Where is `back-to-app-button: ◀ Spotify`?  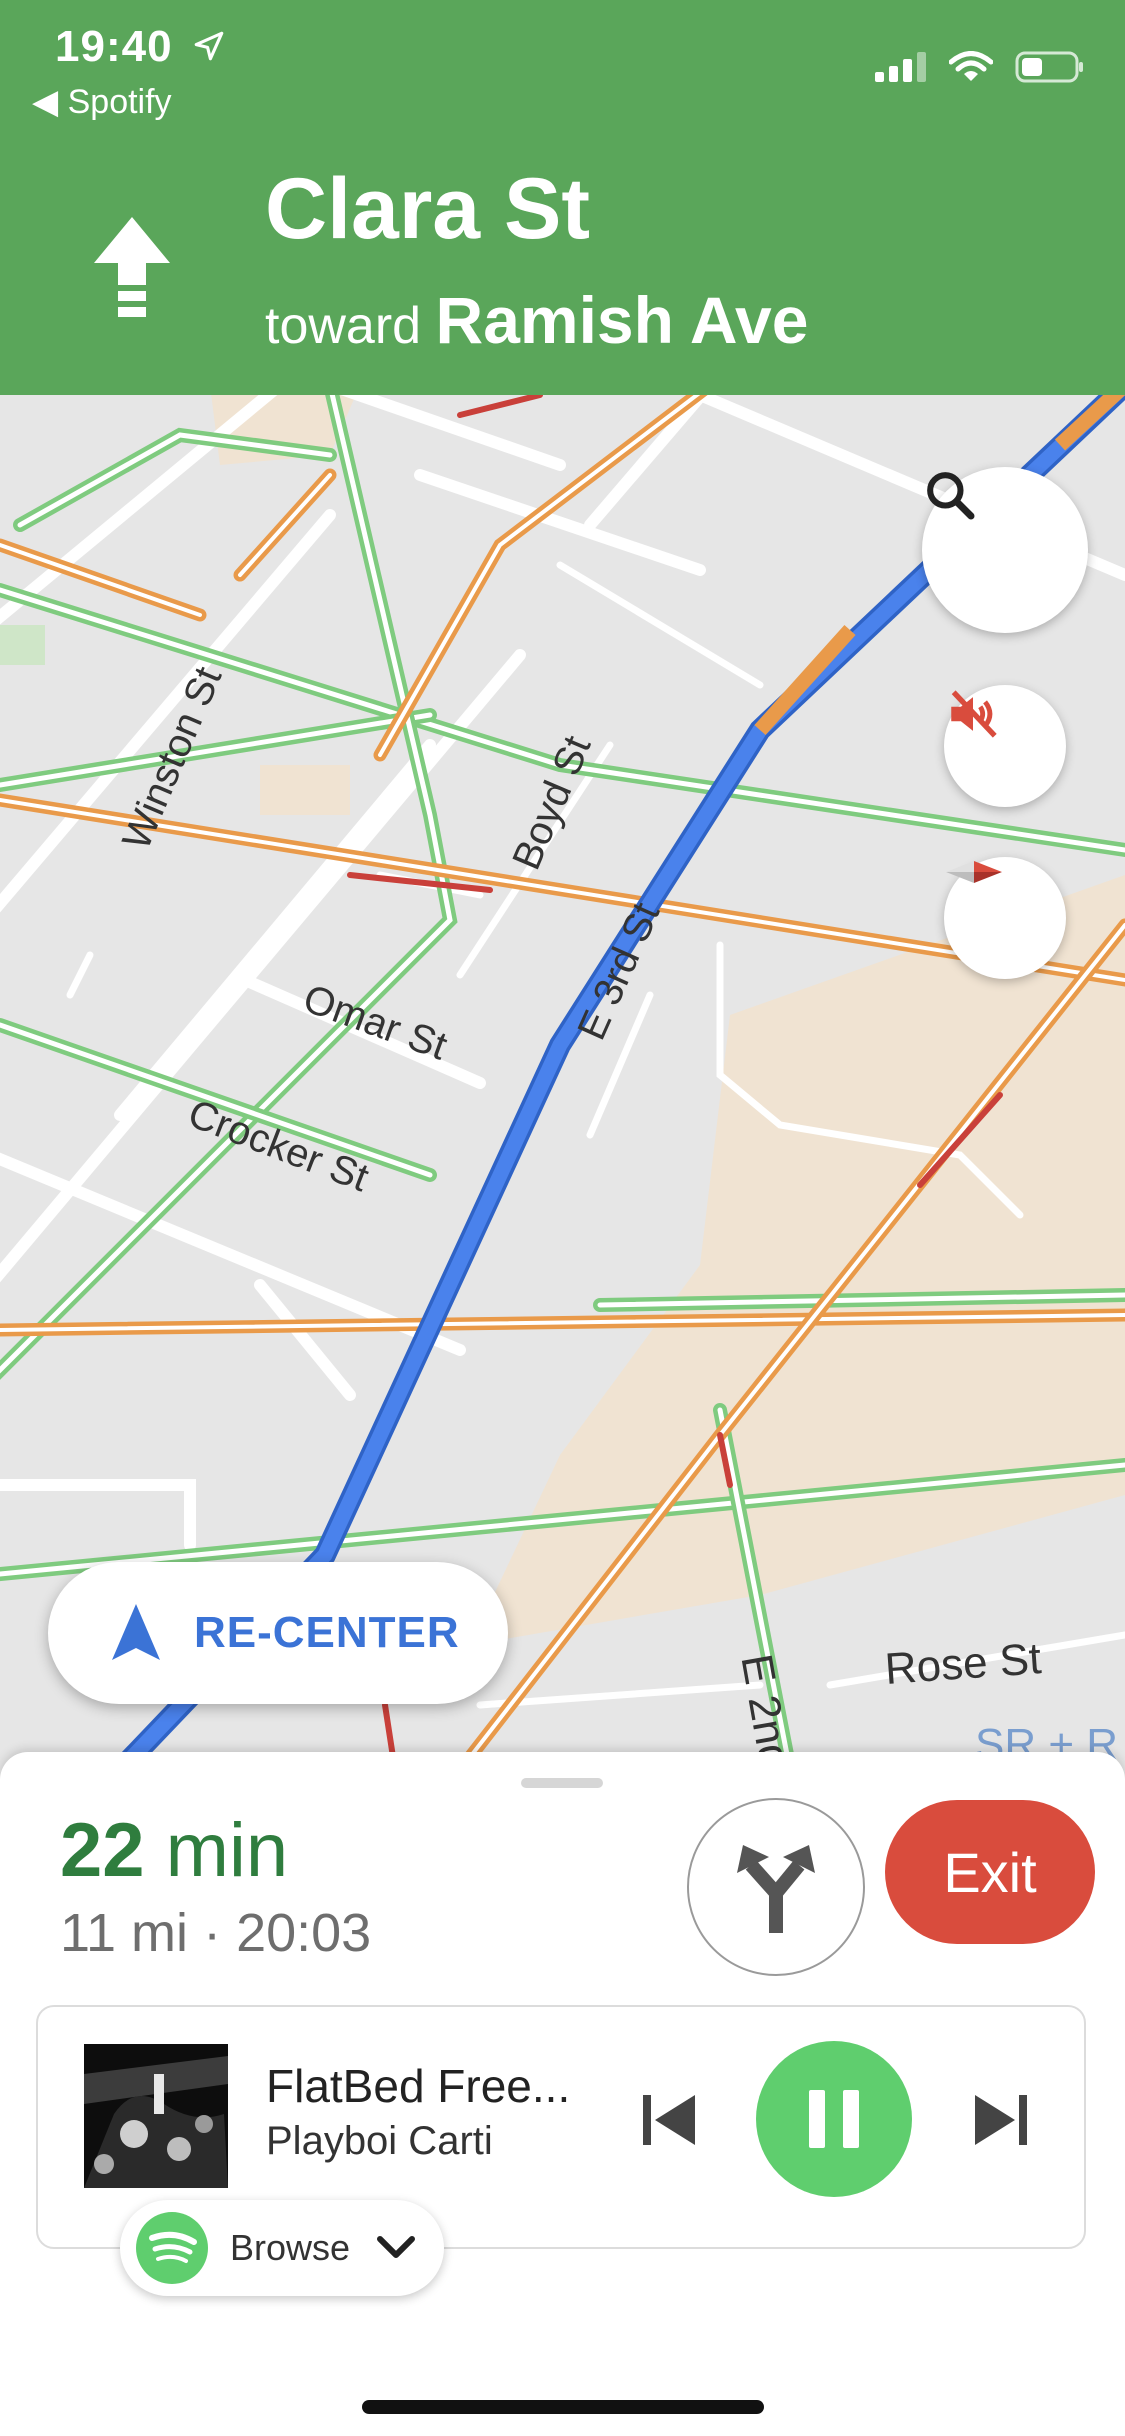 back-to-app-button: ◀ Spotify is located at coordinates (102, 102).